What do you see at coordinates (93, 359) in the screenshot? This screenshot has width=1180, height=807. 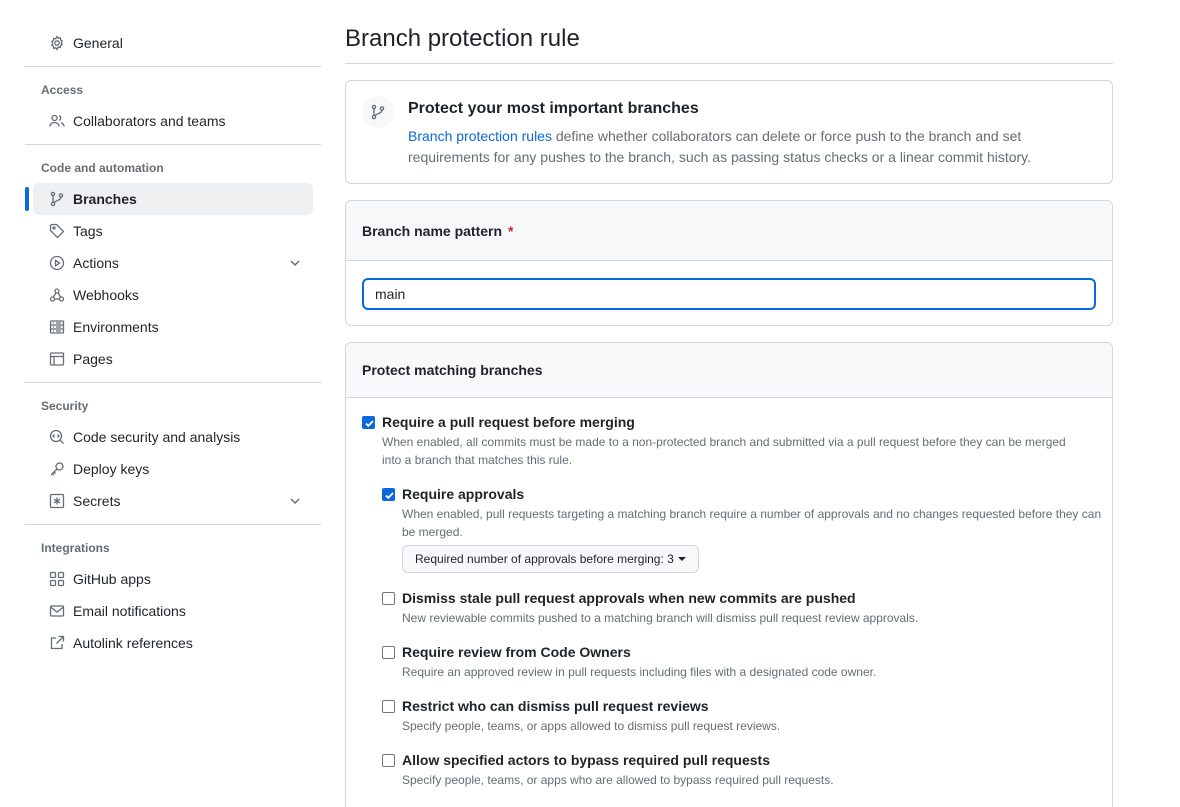 I see `sidebar-item-label: Pages` at bounding box center [93, 359].